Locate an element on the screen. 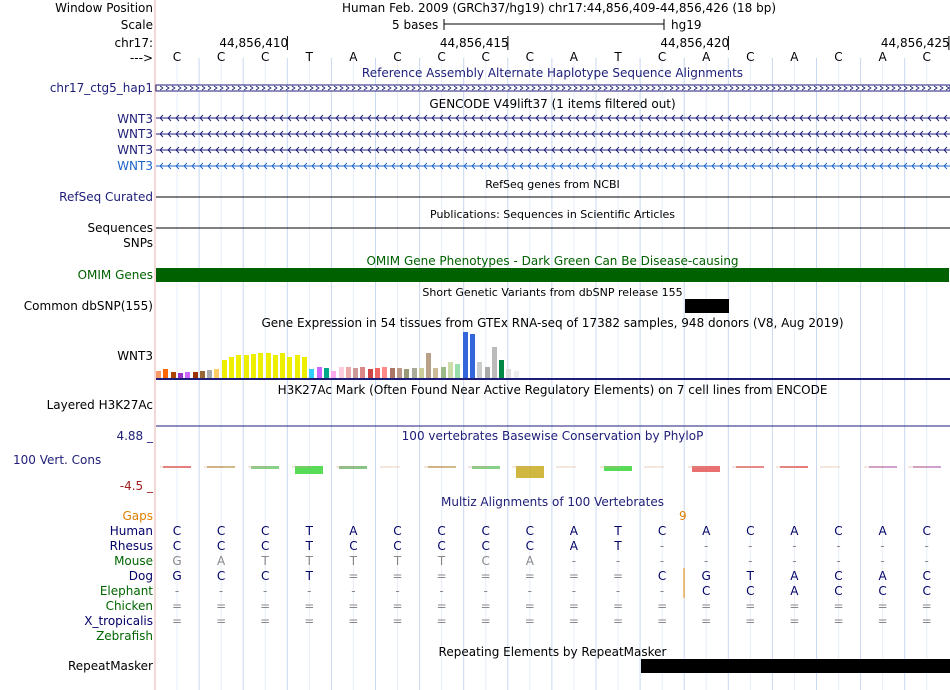 Image resolution: width=950 pixels, height=690 pixels. repeatmasker-feature is located at coordinates (795, 666).